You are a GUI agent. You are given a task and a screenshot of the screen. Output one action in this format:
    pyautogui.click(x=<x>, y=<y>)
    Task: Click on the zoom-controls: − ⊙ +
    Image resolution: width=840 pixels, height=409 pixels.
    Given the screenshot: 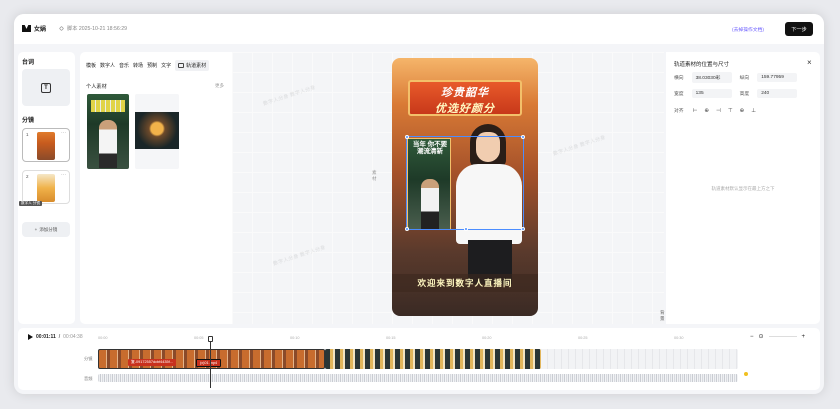 What is the action you would take?
    pyautogui.click(x=778, y=337)
    